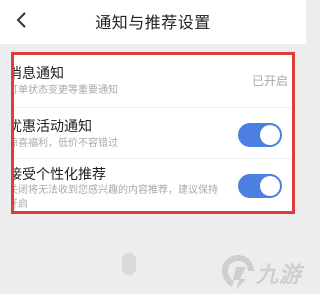  I want to click on setting-description-line1: 关闭将无法收到您感兴趣的内容推荐，建议保持, so click(114, 190).